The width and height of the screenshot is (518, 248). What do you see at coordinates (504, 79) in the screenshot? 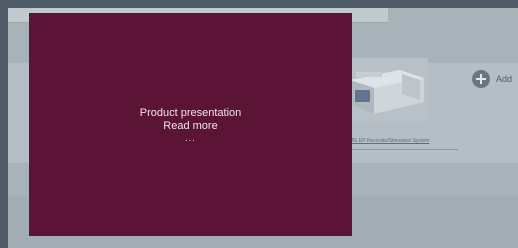
I see `add-label: Add` at bounding box center [504, 79].